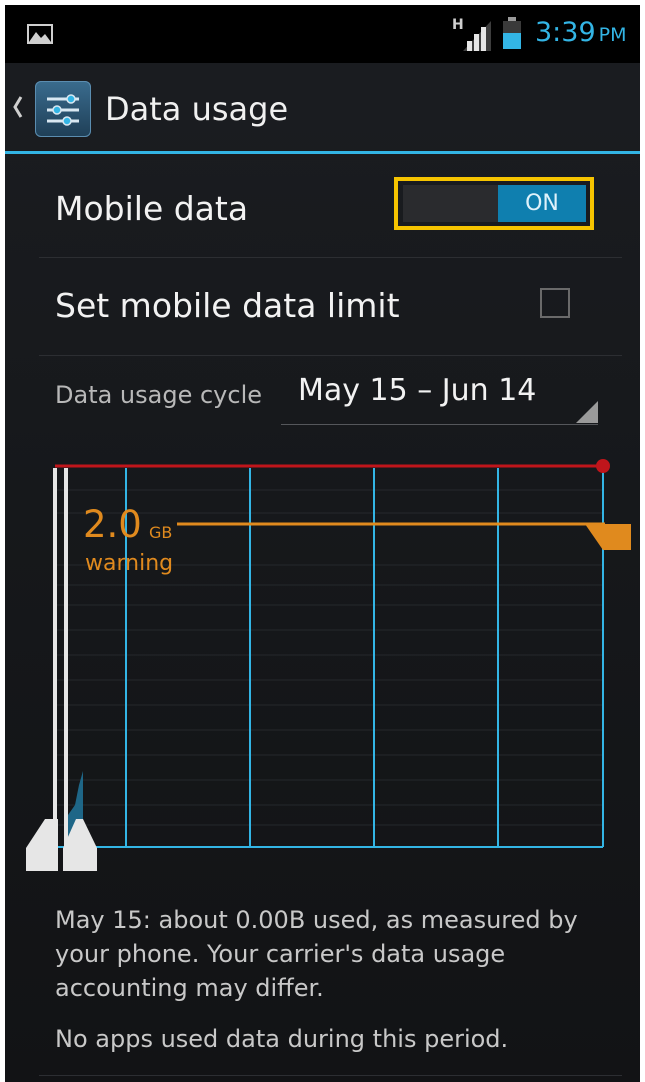  What do you see at coordinates (555, 303) in the screenshot?
I see `data-limit-checkbox` at bounding box center [555, 303].